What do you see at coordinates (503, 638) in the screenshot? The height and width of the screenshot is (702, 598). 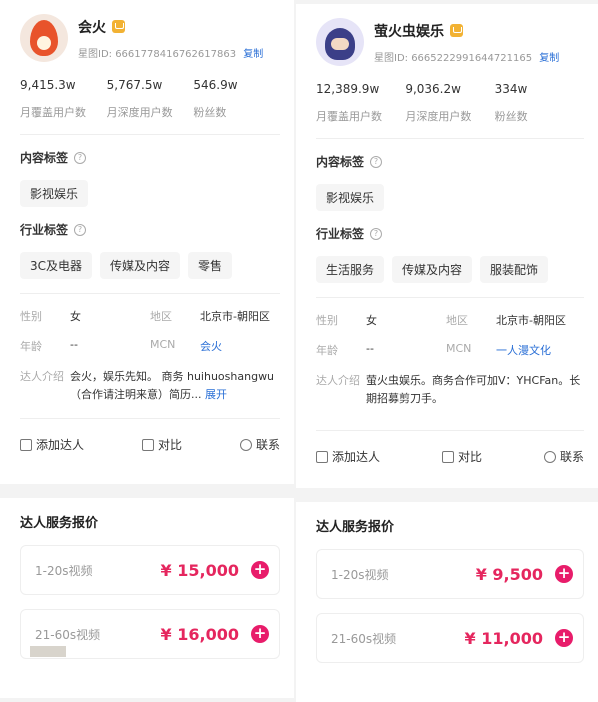 I see `price-value: ¥ 11,000` at bounding box center [503, 638].